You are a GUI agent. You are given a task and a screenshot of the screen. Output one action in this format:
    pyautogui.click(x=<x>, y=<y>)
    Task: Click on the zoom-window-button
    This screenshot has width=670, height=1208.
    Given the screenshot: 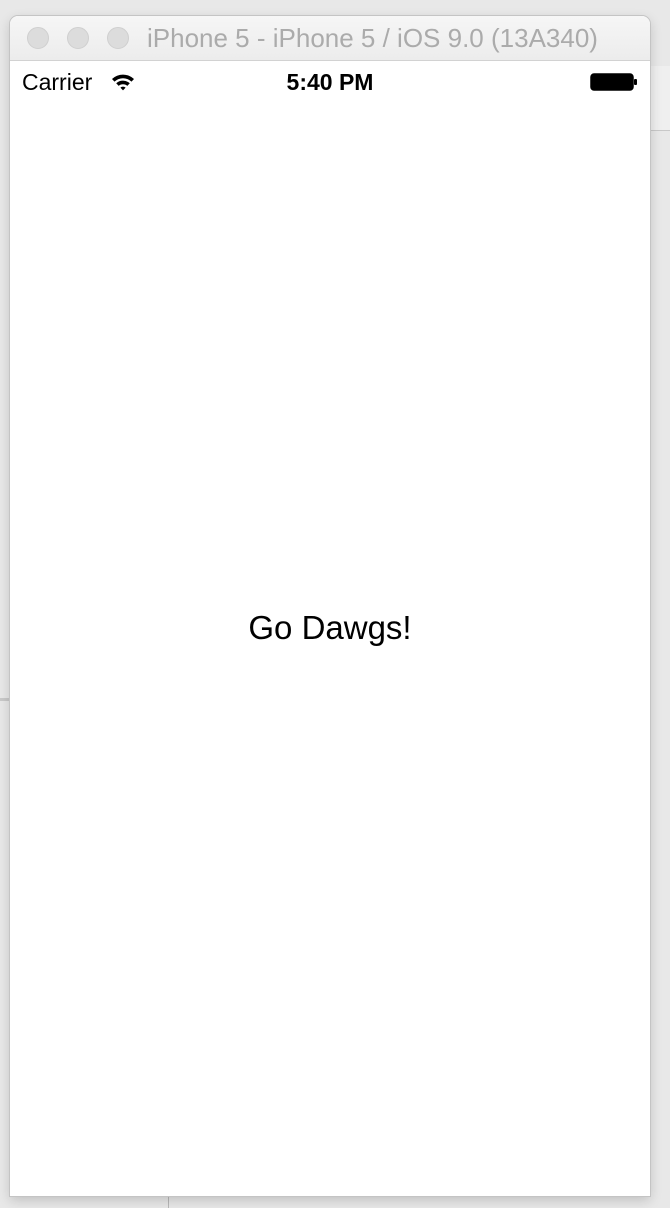 What is the action you would take?
    pyautogui.click(x=118, y=38)
    